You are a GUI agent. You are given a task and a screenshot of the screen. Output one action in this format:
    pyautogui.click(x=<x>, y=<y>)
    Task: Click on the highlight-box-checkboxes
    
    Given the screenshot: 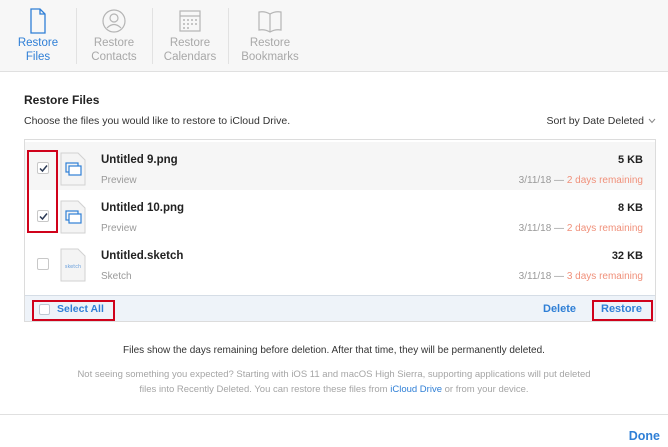 What is the action you would take?
    pyautogui.click(x=42, y=191)
    